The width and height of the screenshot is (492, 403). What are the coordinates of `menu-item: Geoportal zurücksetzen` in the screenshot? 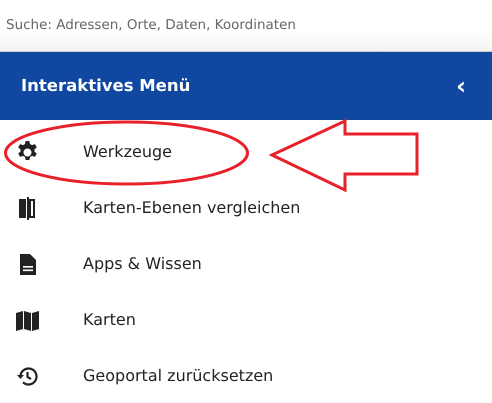 It's located at (178, 376).